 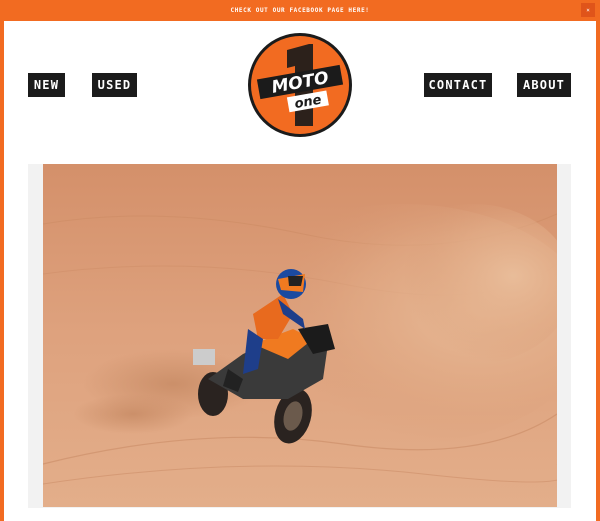 I want to click on moto-one-logo: MOTO one, so click(x=300, y=85).